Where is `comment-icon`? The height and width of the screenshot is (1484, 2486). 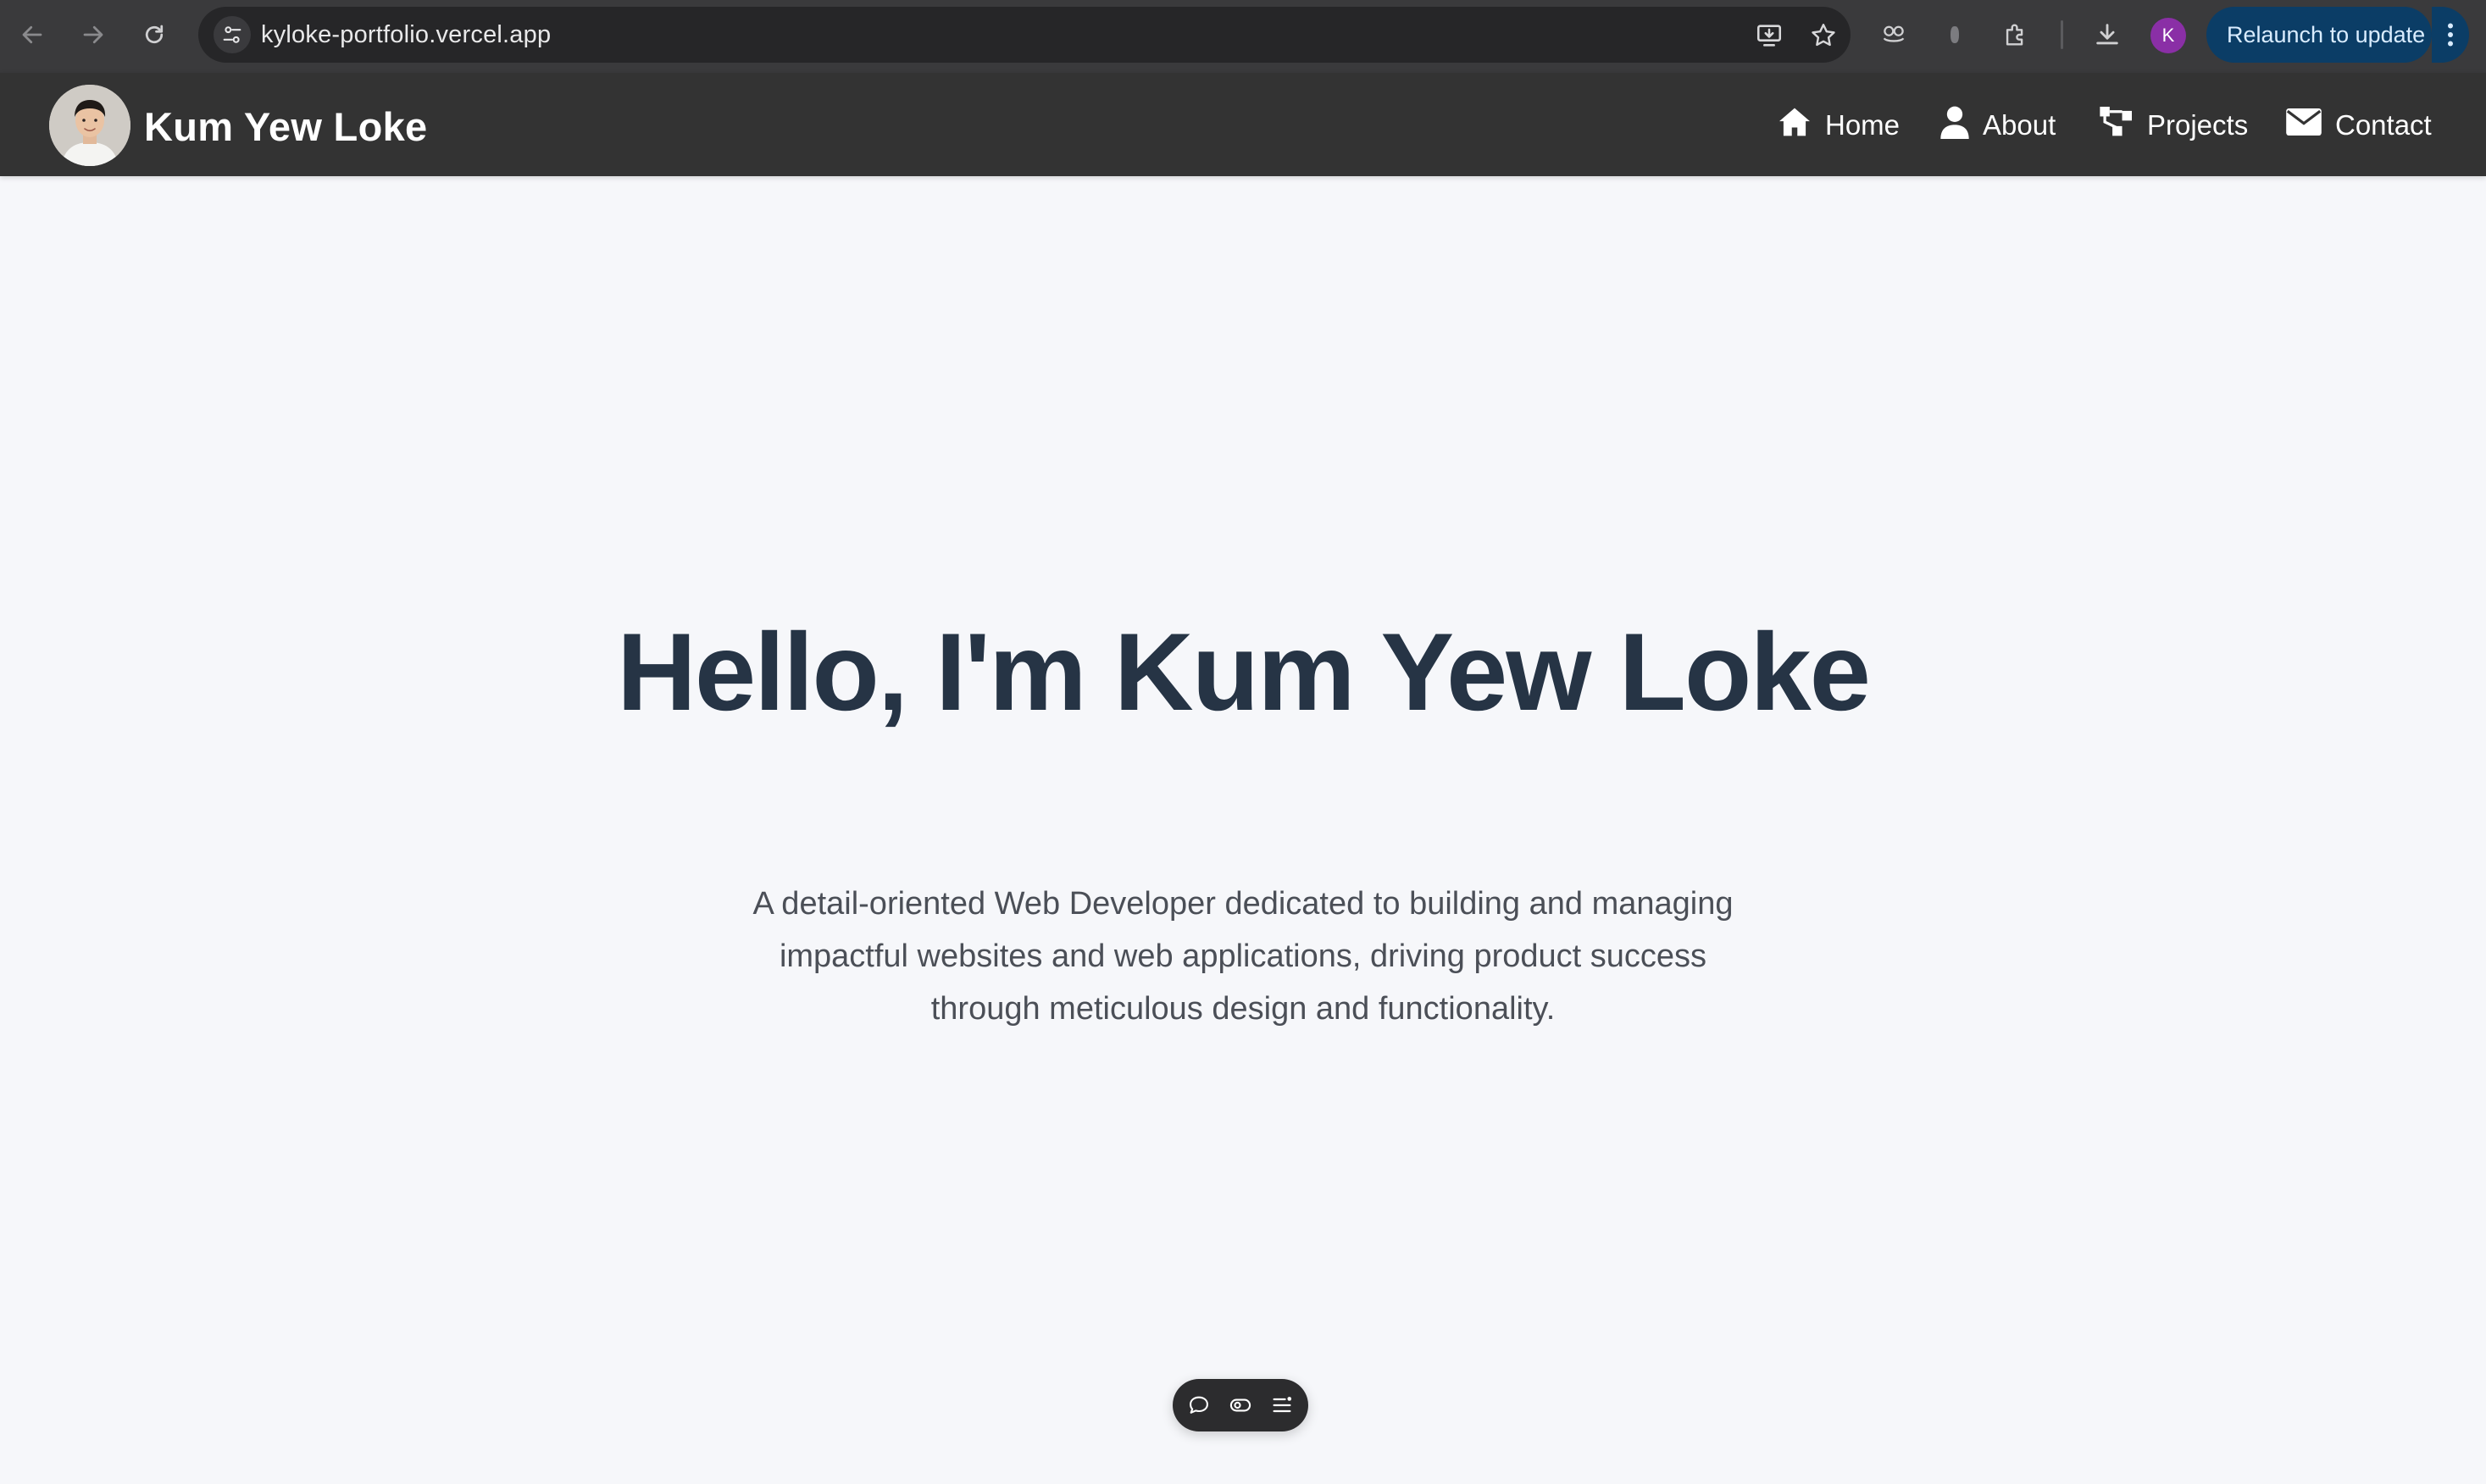 comment-icon is located at coordinates (1199, 1405).